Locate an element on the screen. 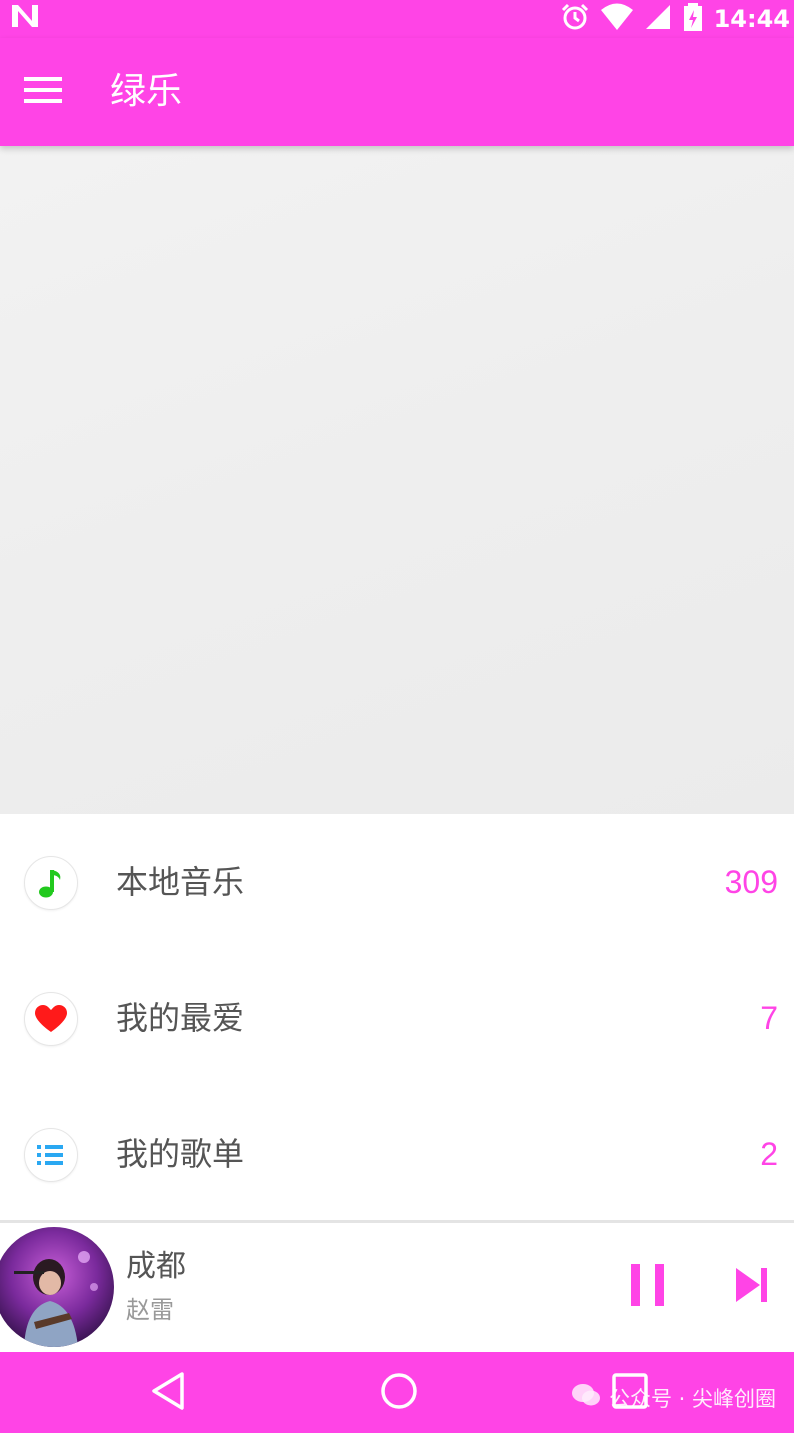 The width and height of the screenshot is (794, 1433). menu-button is located at coordinates (44, 92).